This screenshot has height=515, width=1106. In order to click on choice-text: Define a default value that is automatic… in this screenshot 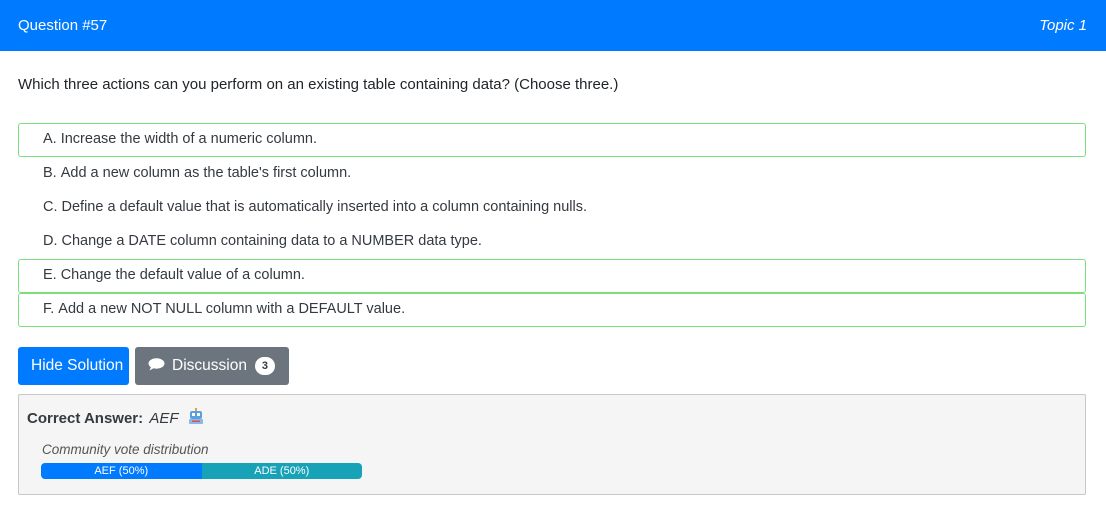, I will do `click(324, 207)`.